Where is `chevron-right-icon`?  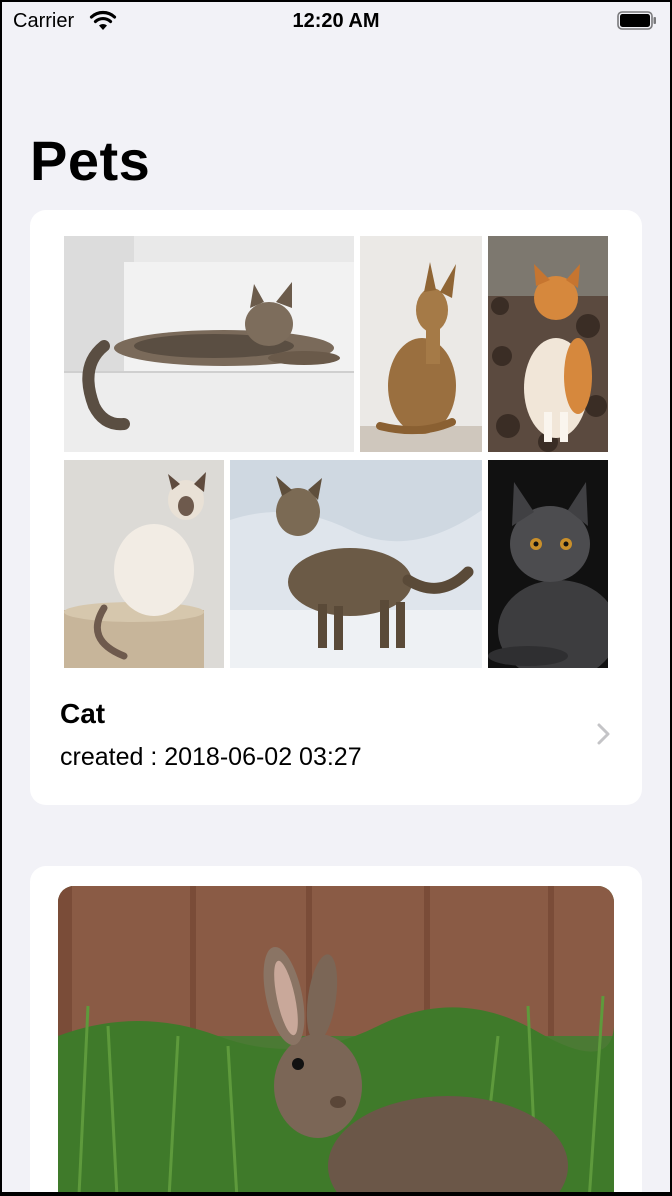 chevron-right-icon is located at coordinates (604, 734).